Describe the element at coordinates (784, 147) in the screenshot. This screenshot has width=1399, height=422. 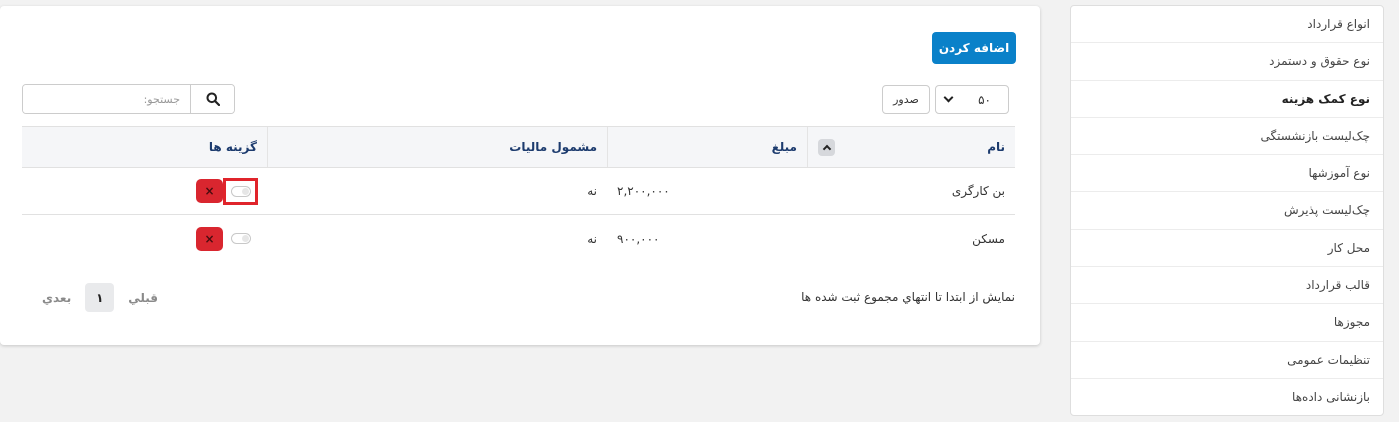
I see `column-header-amount-label: مبلغ` at that location.